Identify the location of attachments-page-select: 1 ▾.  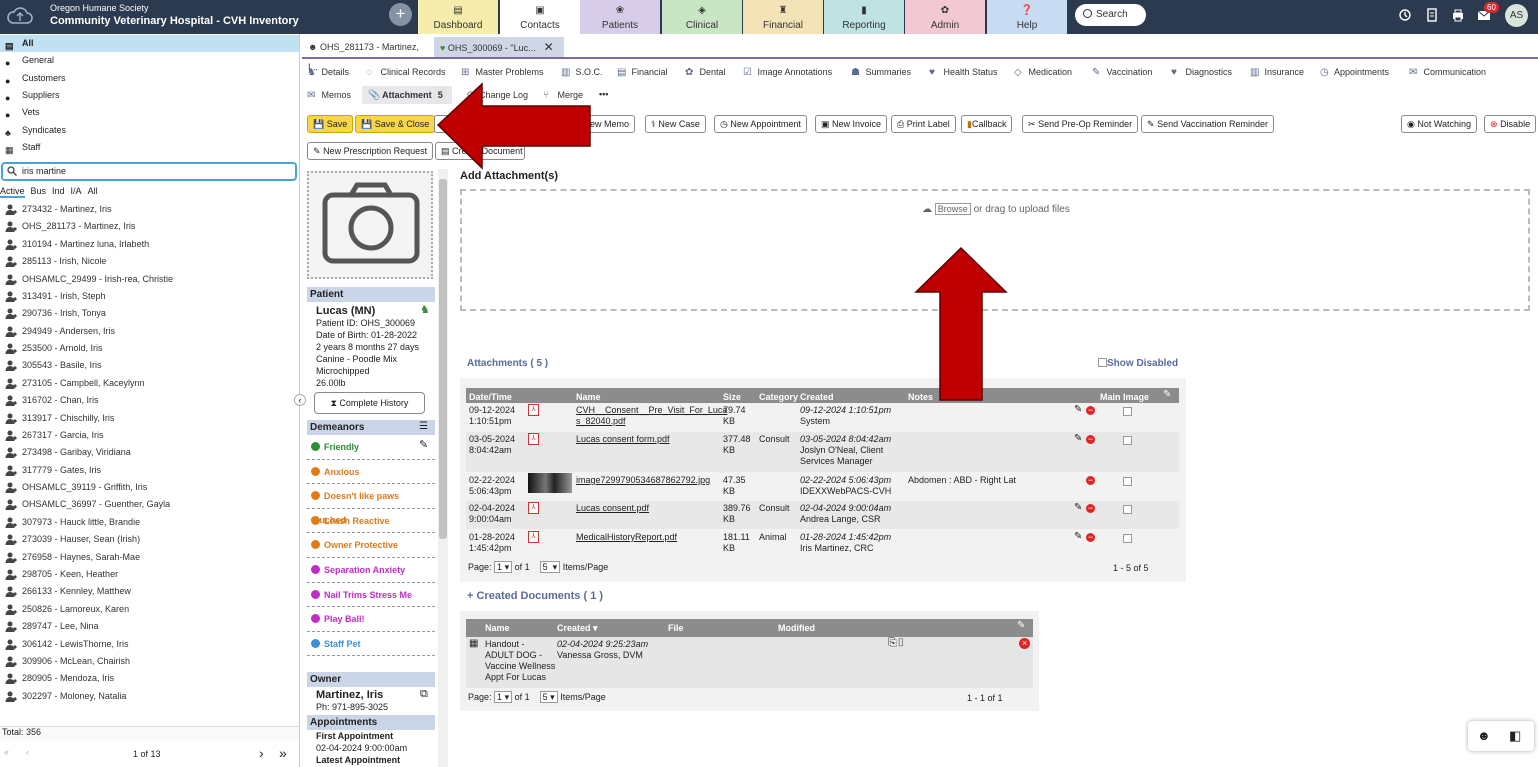
(503, 567).